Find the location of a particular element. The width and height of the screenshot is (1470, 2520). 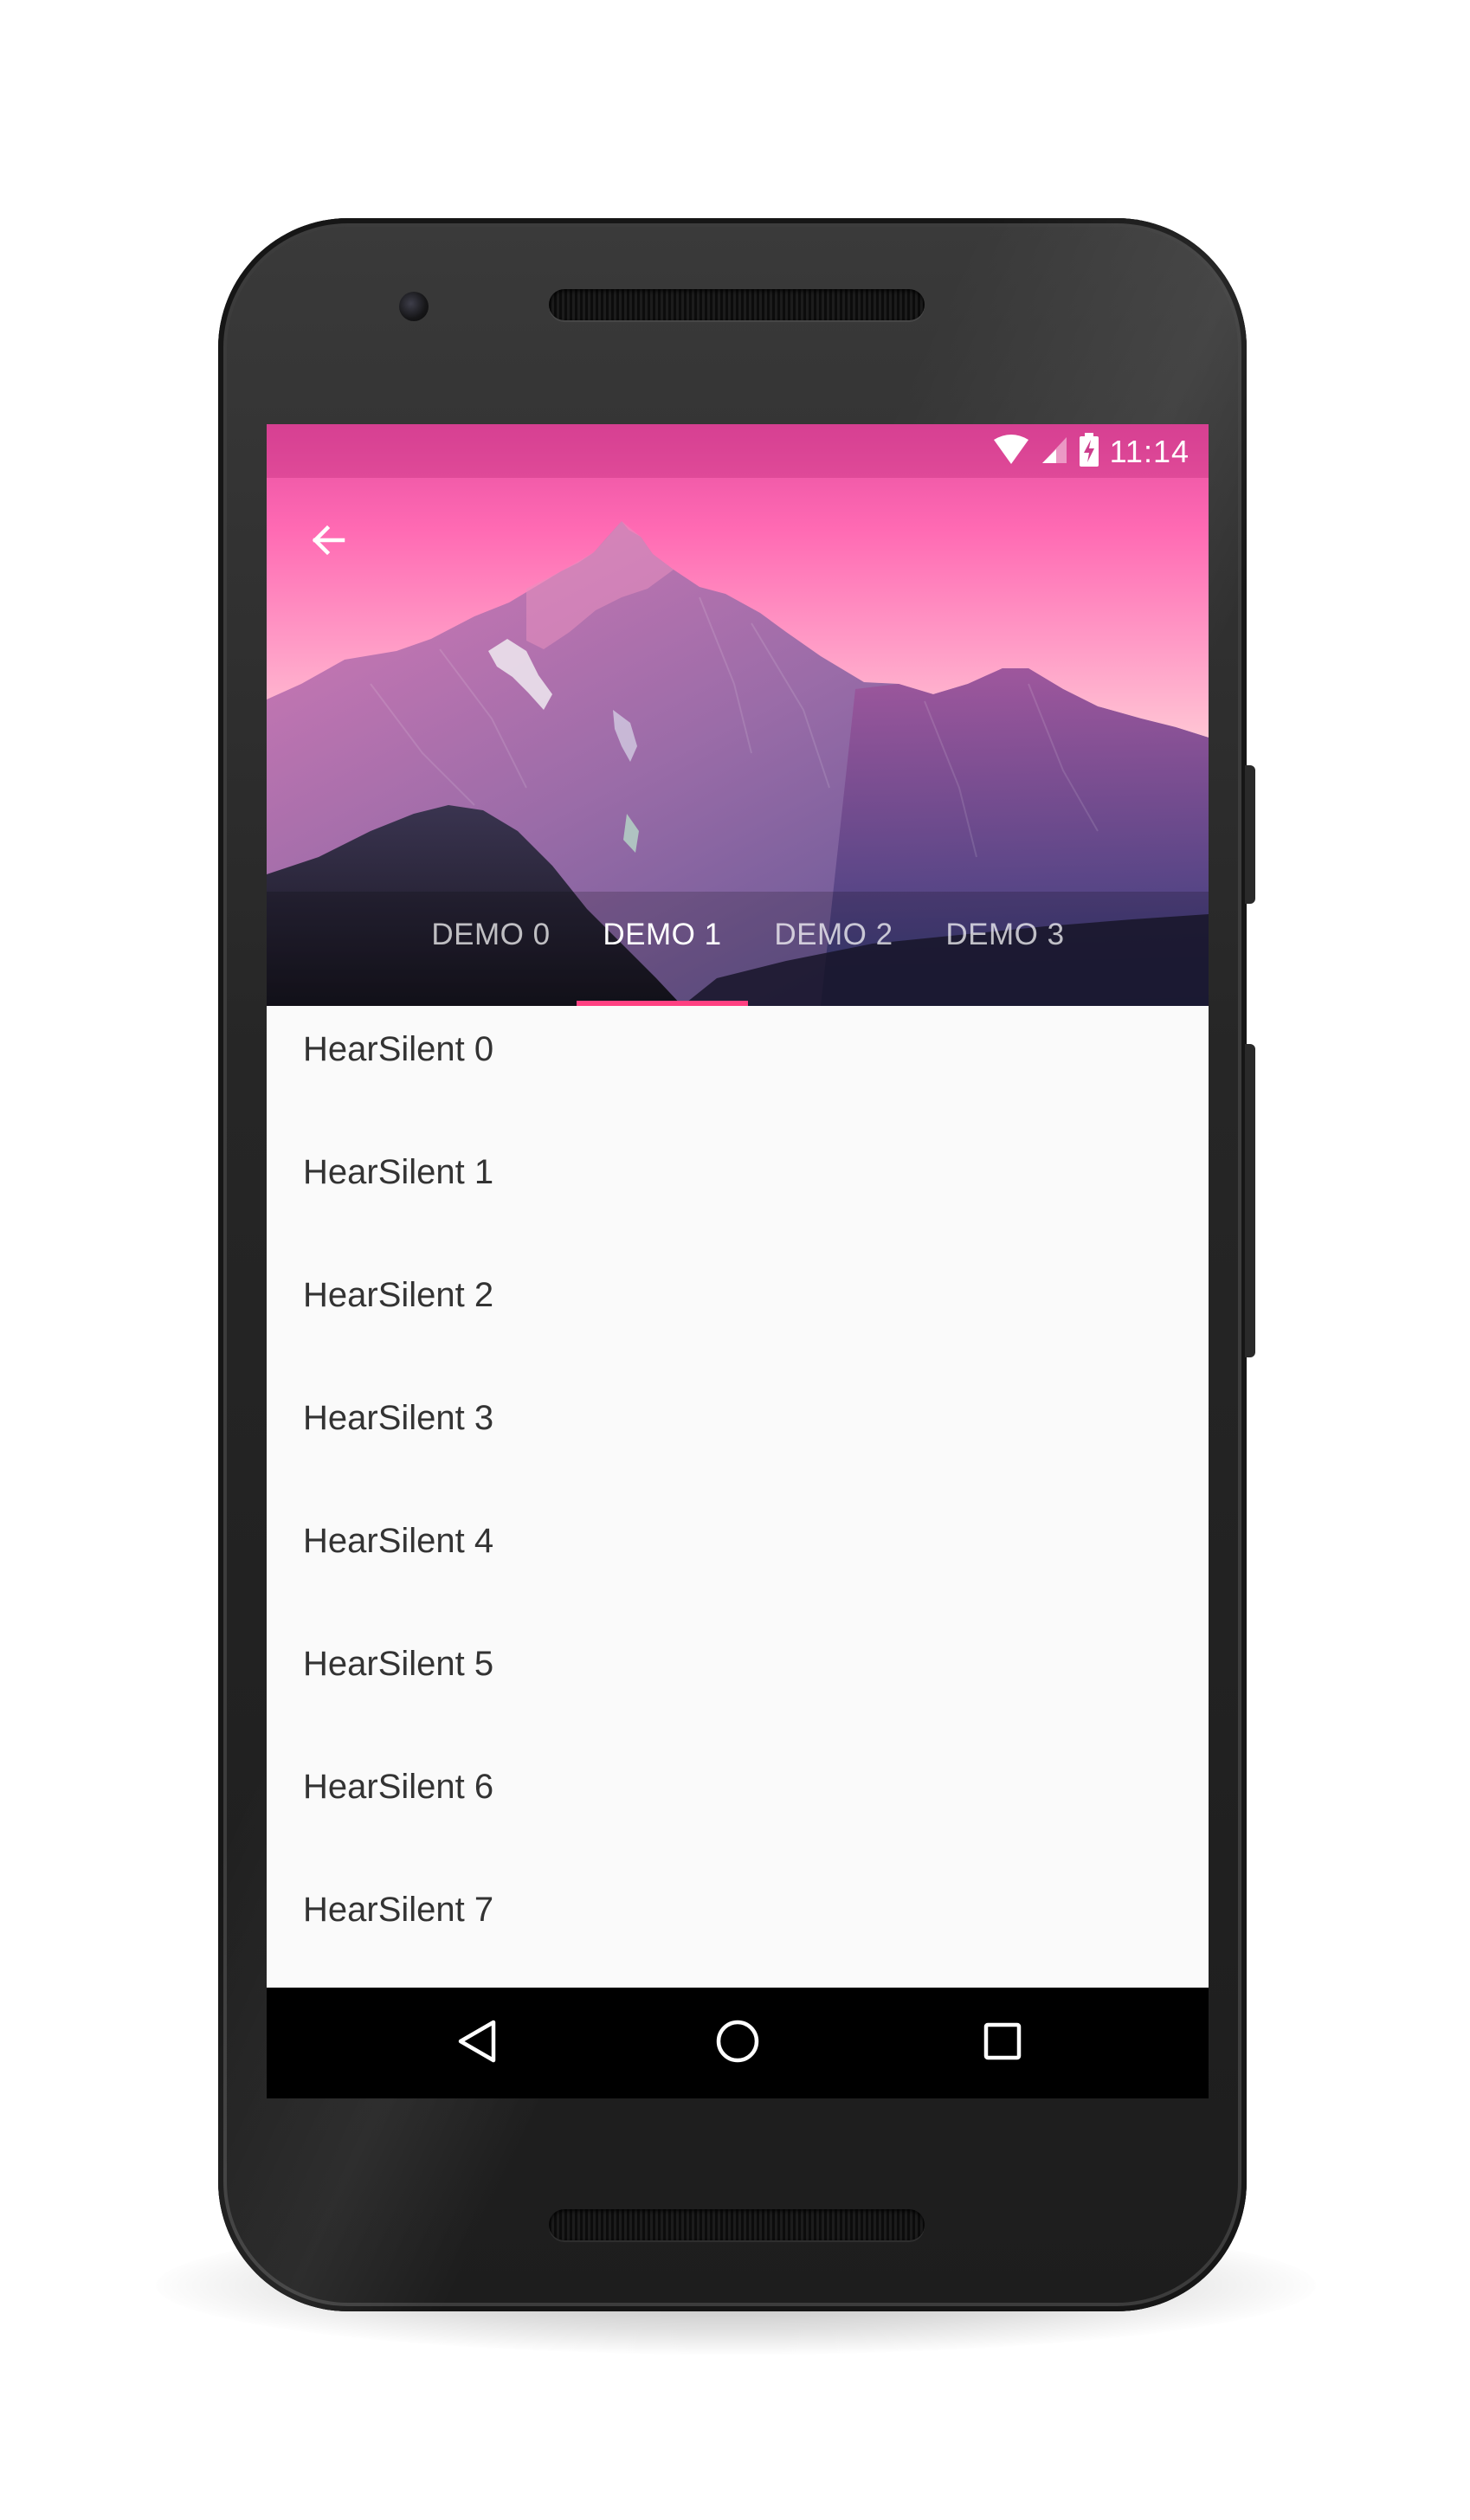

volume-button is located at coordinates (1250, 1200).